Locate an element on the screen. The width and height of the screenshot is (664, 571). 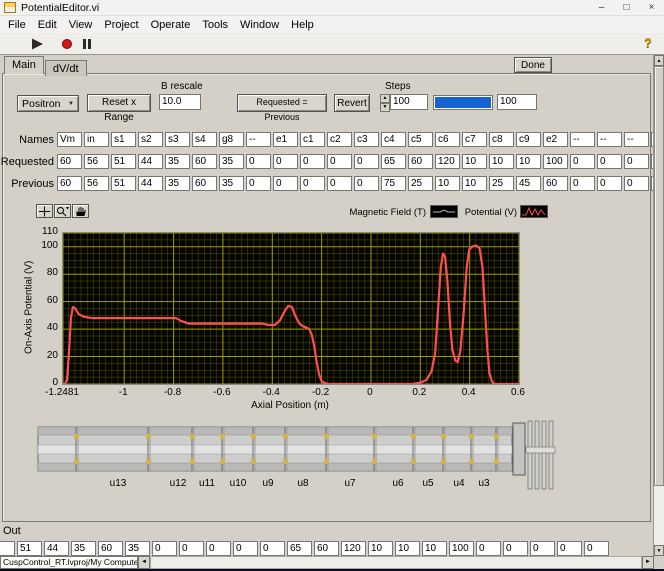
requested-cell: 65 is located at coordinates (393, 161).